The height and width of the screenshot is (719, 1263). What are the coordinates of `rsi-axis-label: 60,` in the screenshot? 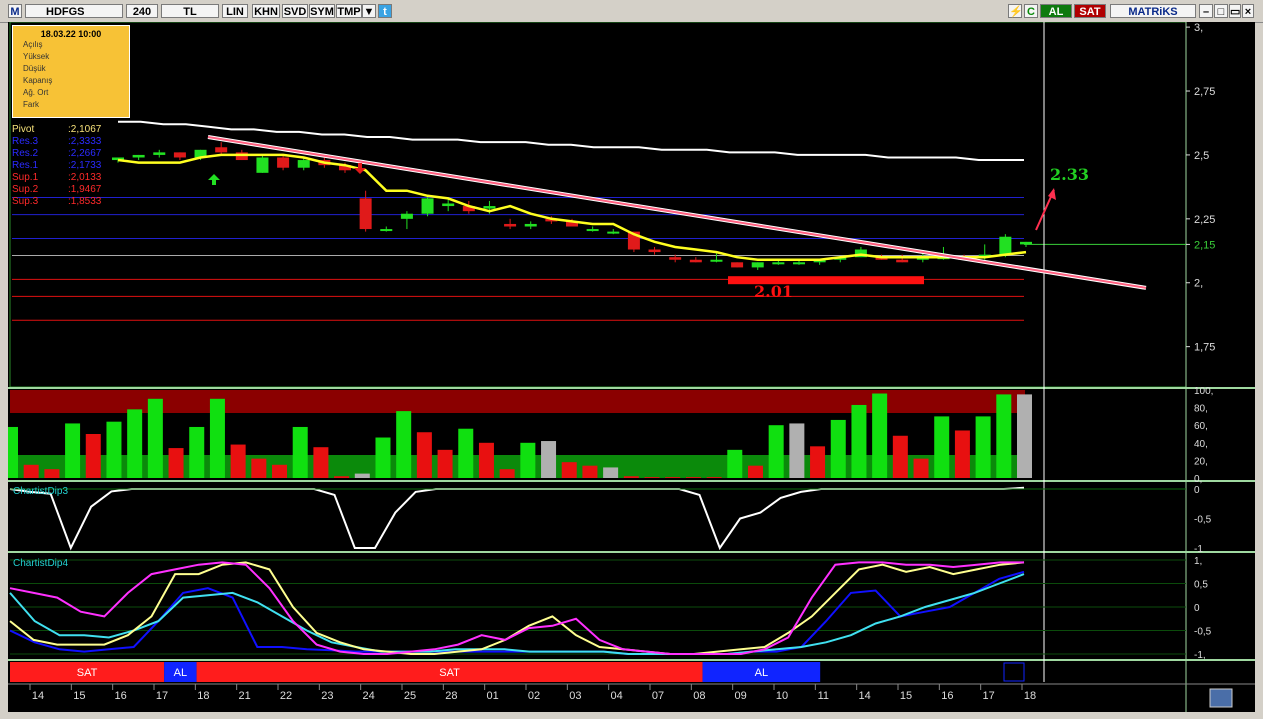 It's located at (1201, 426).